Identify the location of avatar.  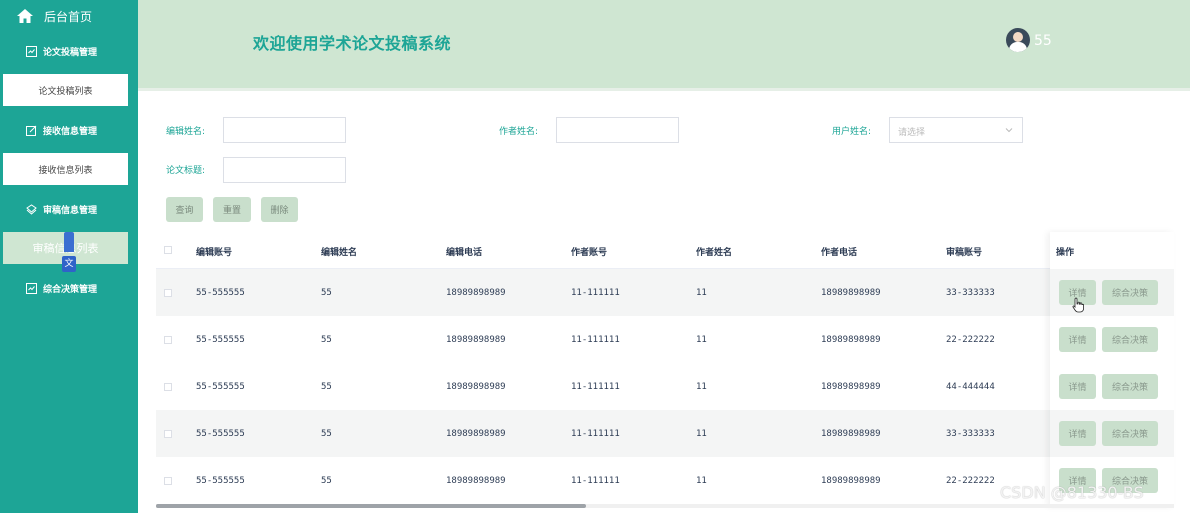
(1018, 40).